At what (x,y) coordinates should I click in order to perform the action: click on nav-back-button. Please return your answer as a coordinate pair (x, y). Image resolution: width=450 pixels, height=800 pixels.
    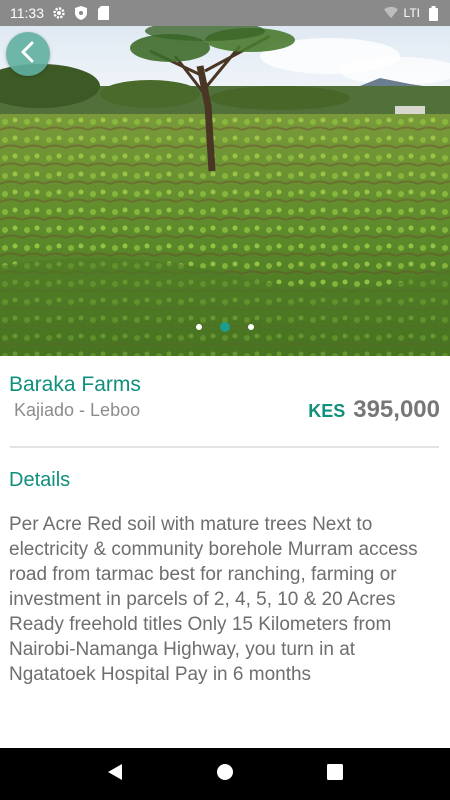
    Looking at the image, I should click on (115, 774).